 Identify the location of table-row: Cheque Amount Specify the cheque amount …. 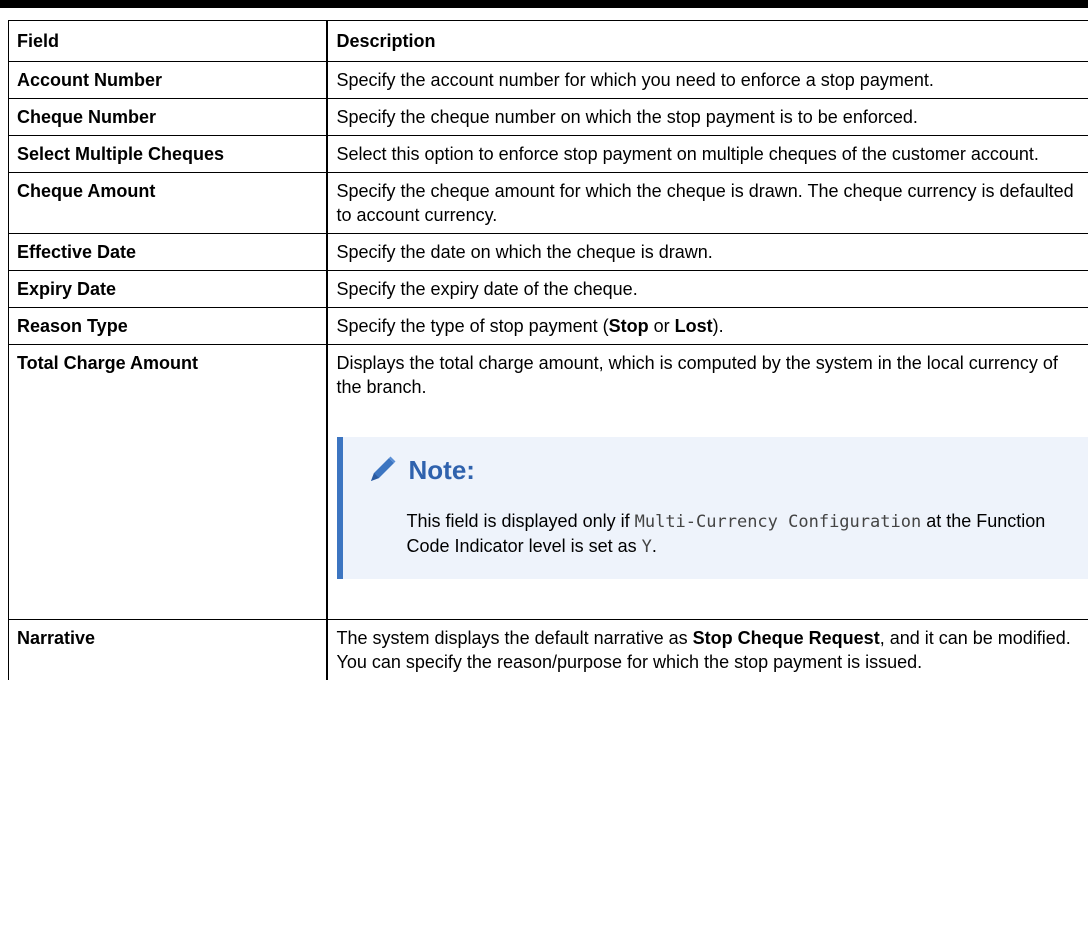
(548, 203).